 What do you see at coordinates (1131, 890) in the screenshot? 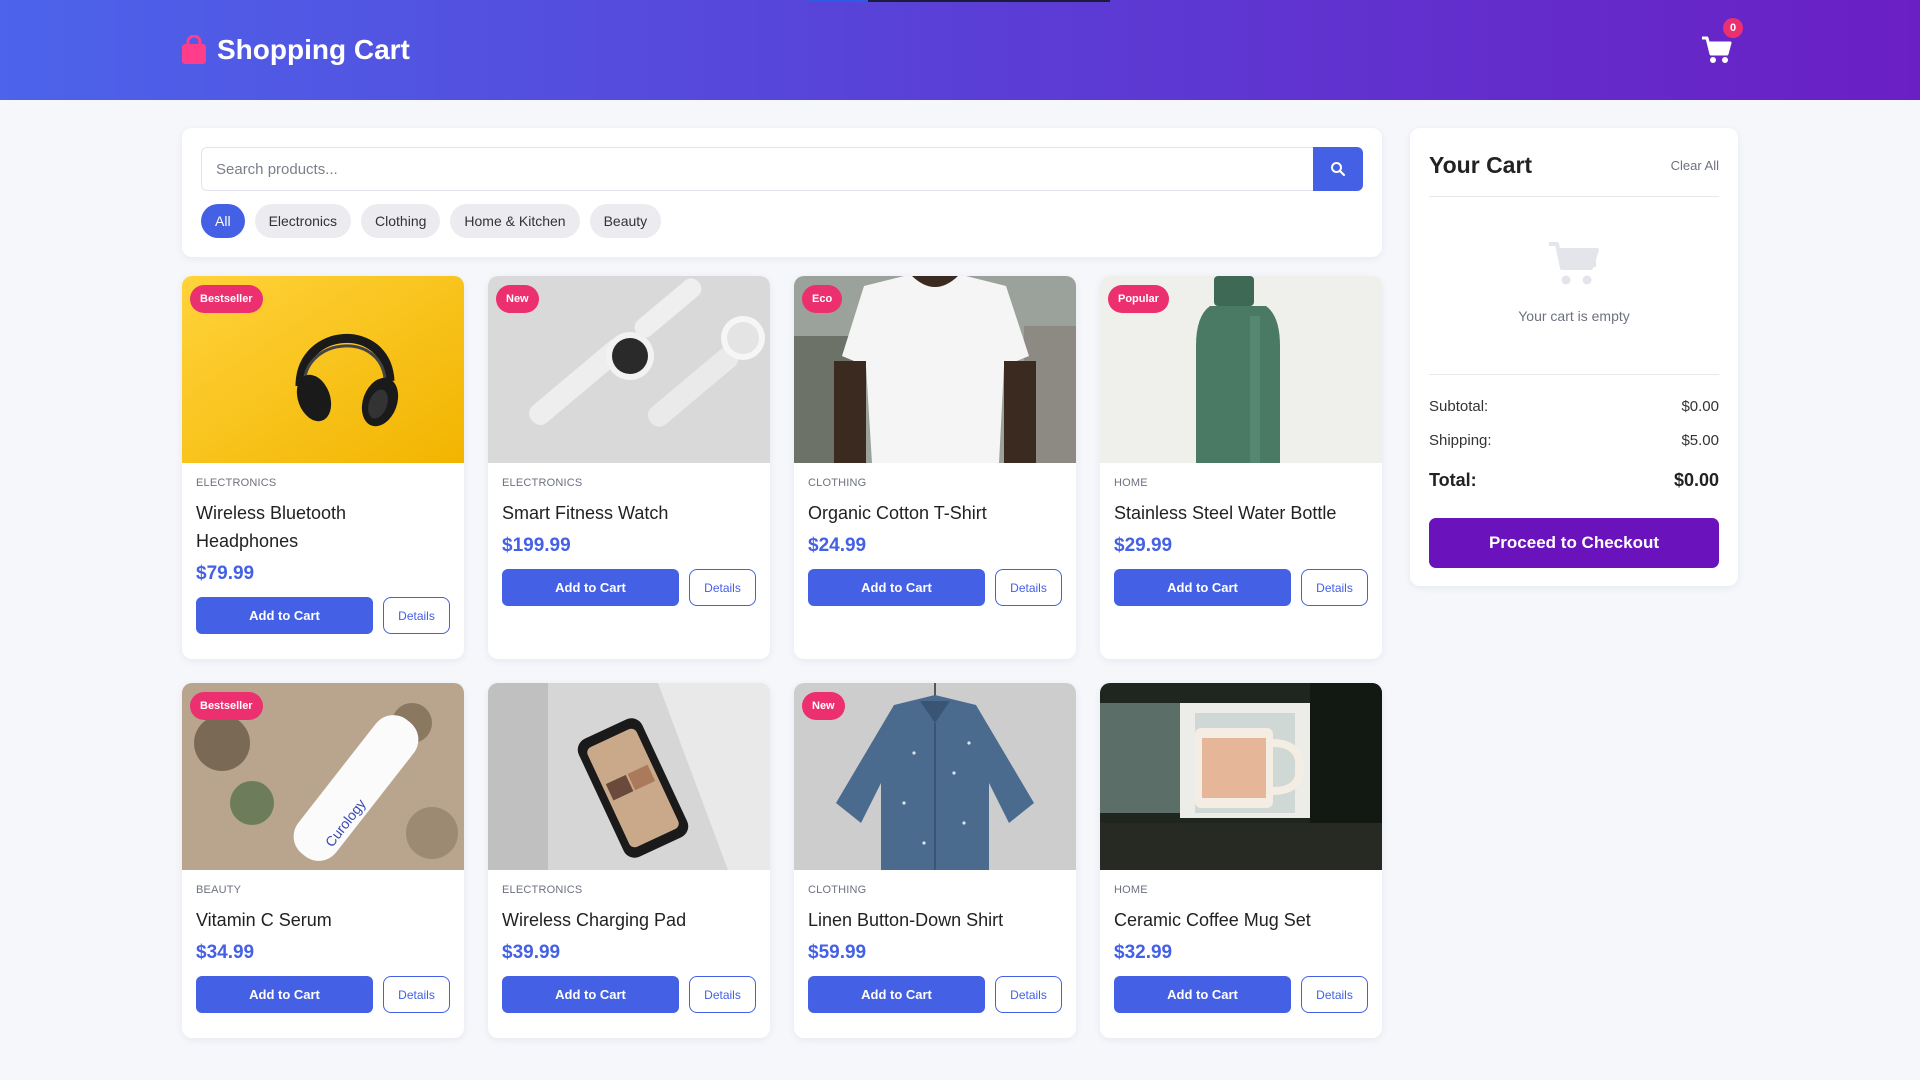
I see `product-category: HOME` at bounding box center [1131, 890].